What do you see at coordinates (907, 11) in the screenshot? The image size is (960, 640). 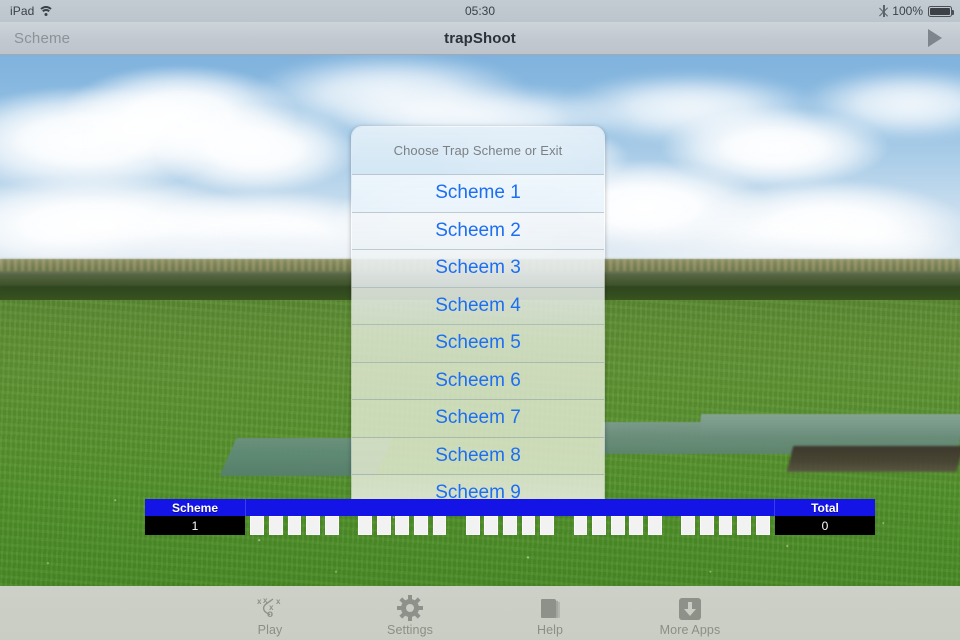 I see `battery-percent-label: 100%` at bounding box center [907, 11].